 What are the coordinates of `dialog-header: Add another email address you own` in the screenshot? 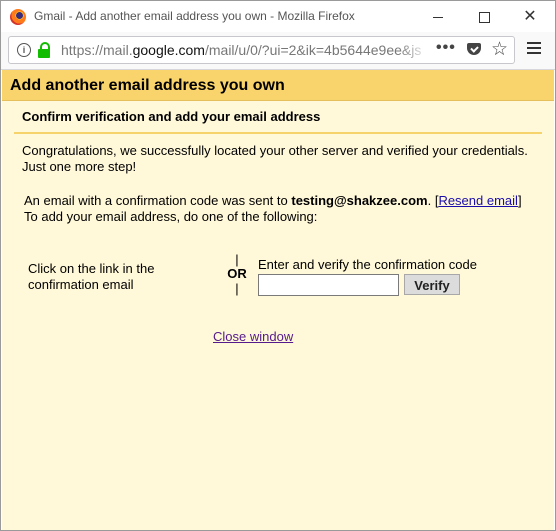 It's located at (278, 85).